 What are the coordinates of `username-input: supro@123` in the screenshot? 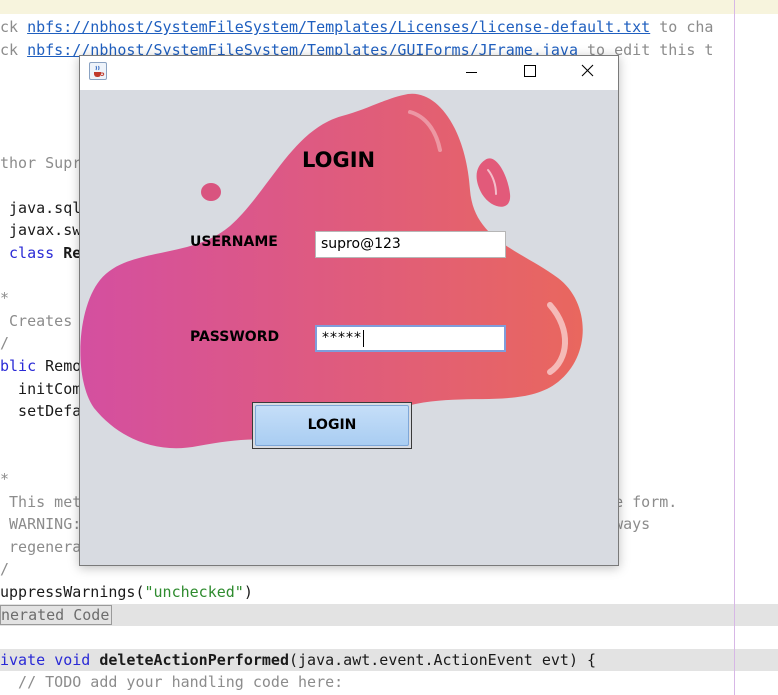 It's located at (410, 244).